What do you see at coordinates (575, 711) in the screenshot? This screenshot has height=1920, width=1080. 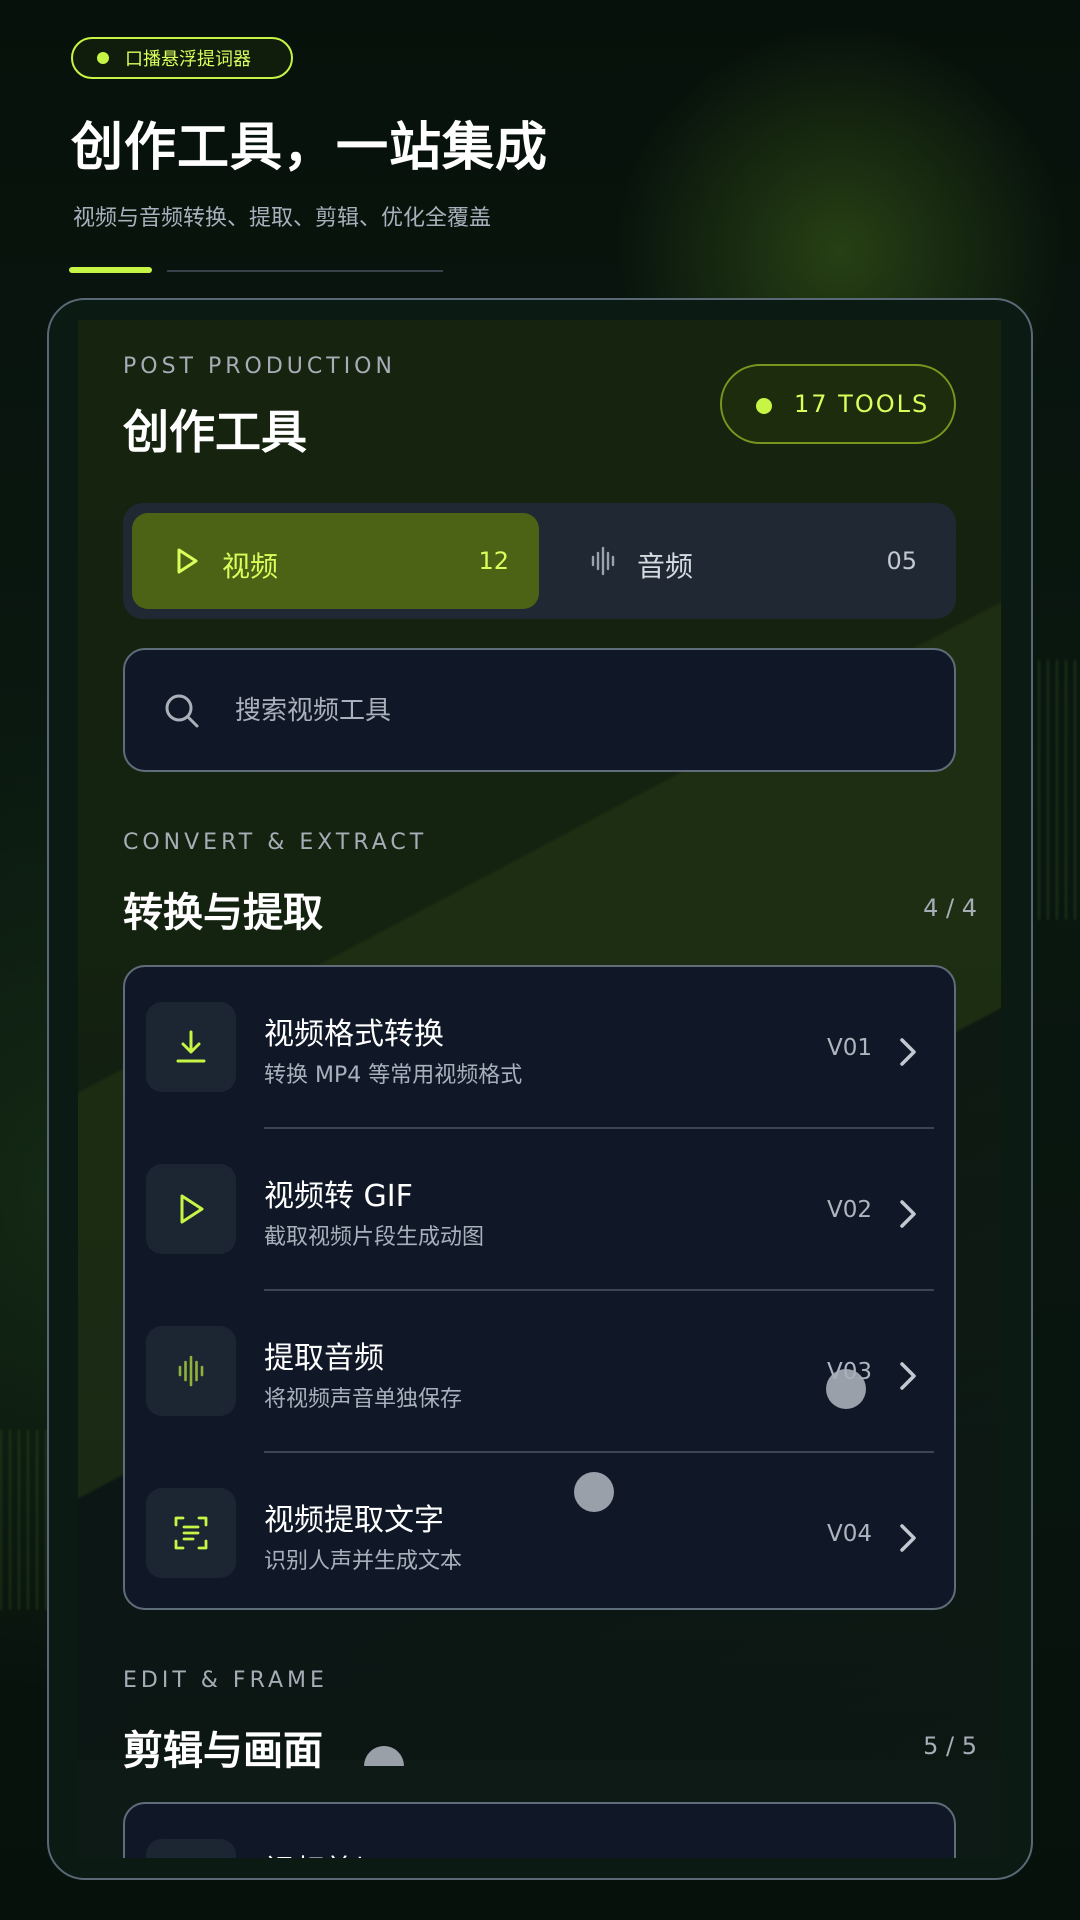 I see `search-input` at bounding box center [575, 711].